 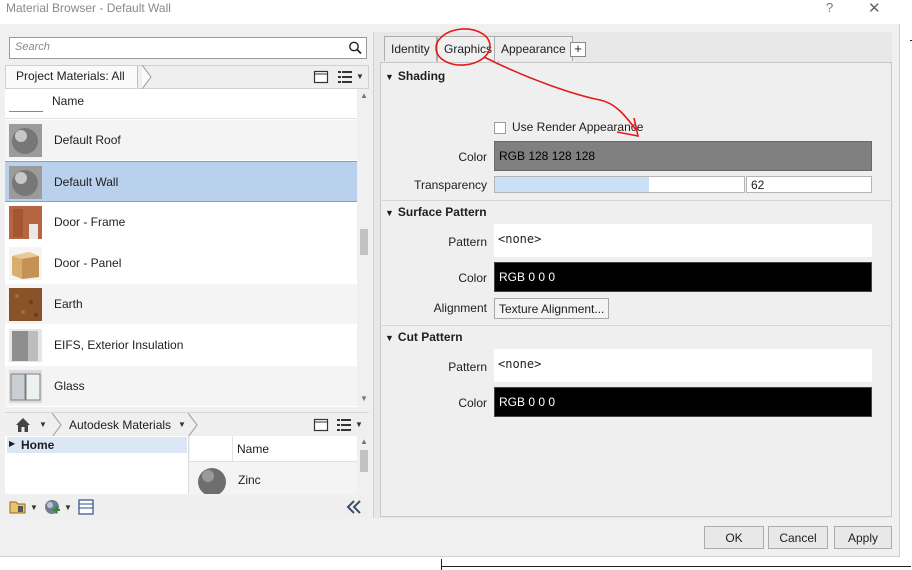 I want to click on breadcrumb-chevron-icon, so click(x=192, y=425).